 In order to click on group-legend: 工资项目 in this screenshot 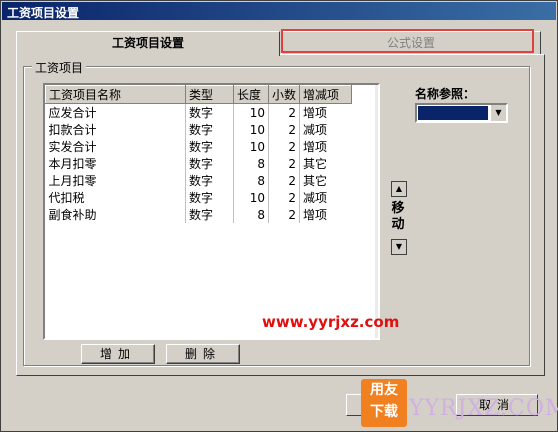, I will do `click(59, 67)`.